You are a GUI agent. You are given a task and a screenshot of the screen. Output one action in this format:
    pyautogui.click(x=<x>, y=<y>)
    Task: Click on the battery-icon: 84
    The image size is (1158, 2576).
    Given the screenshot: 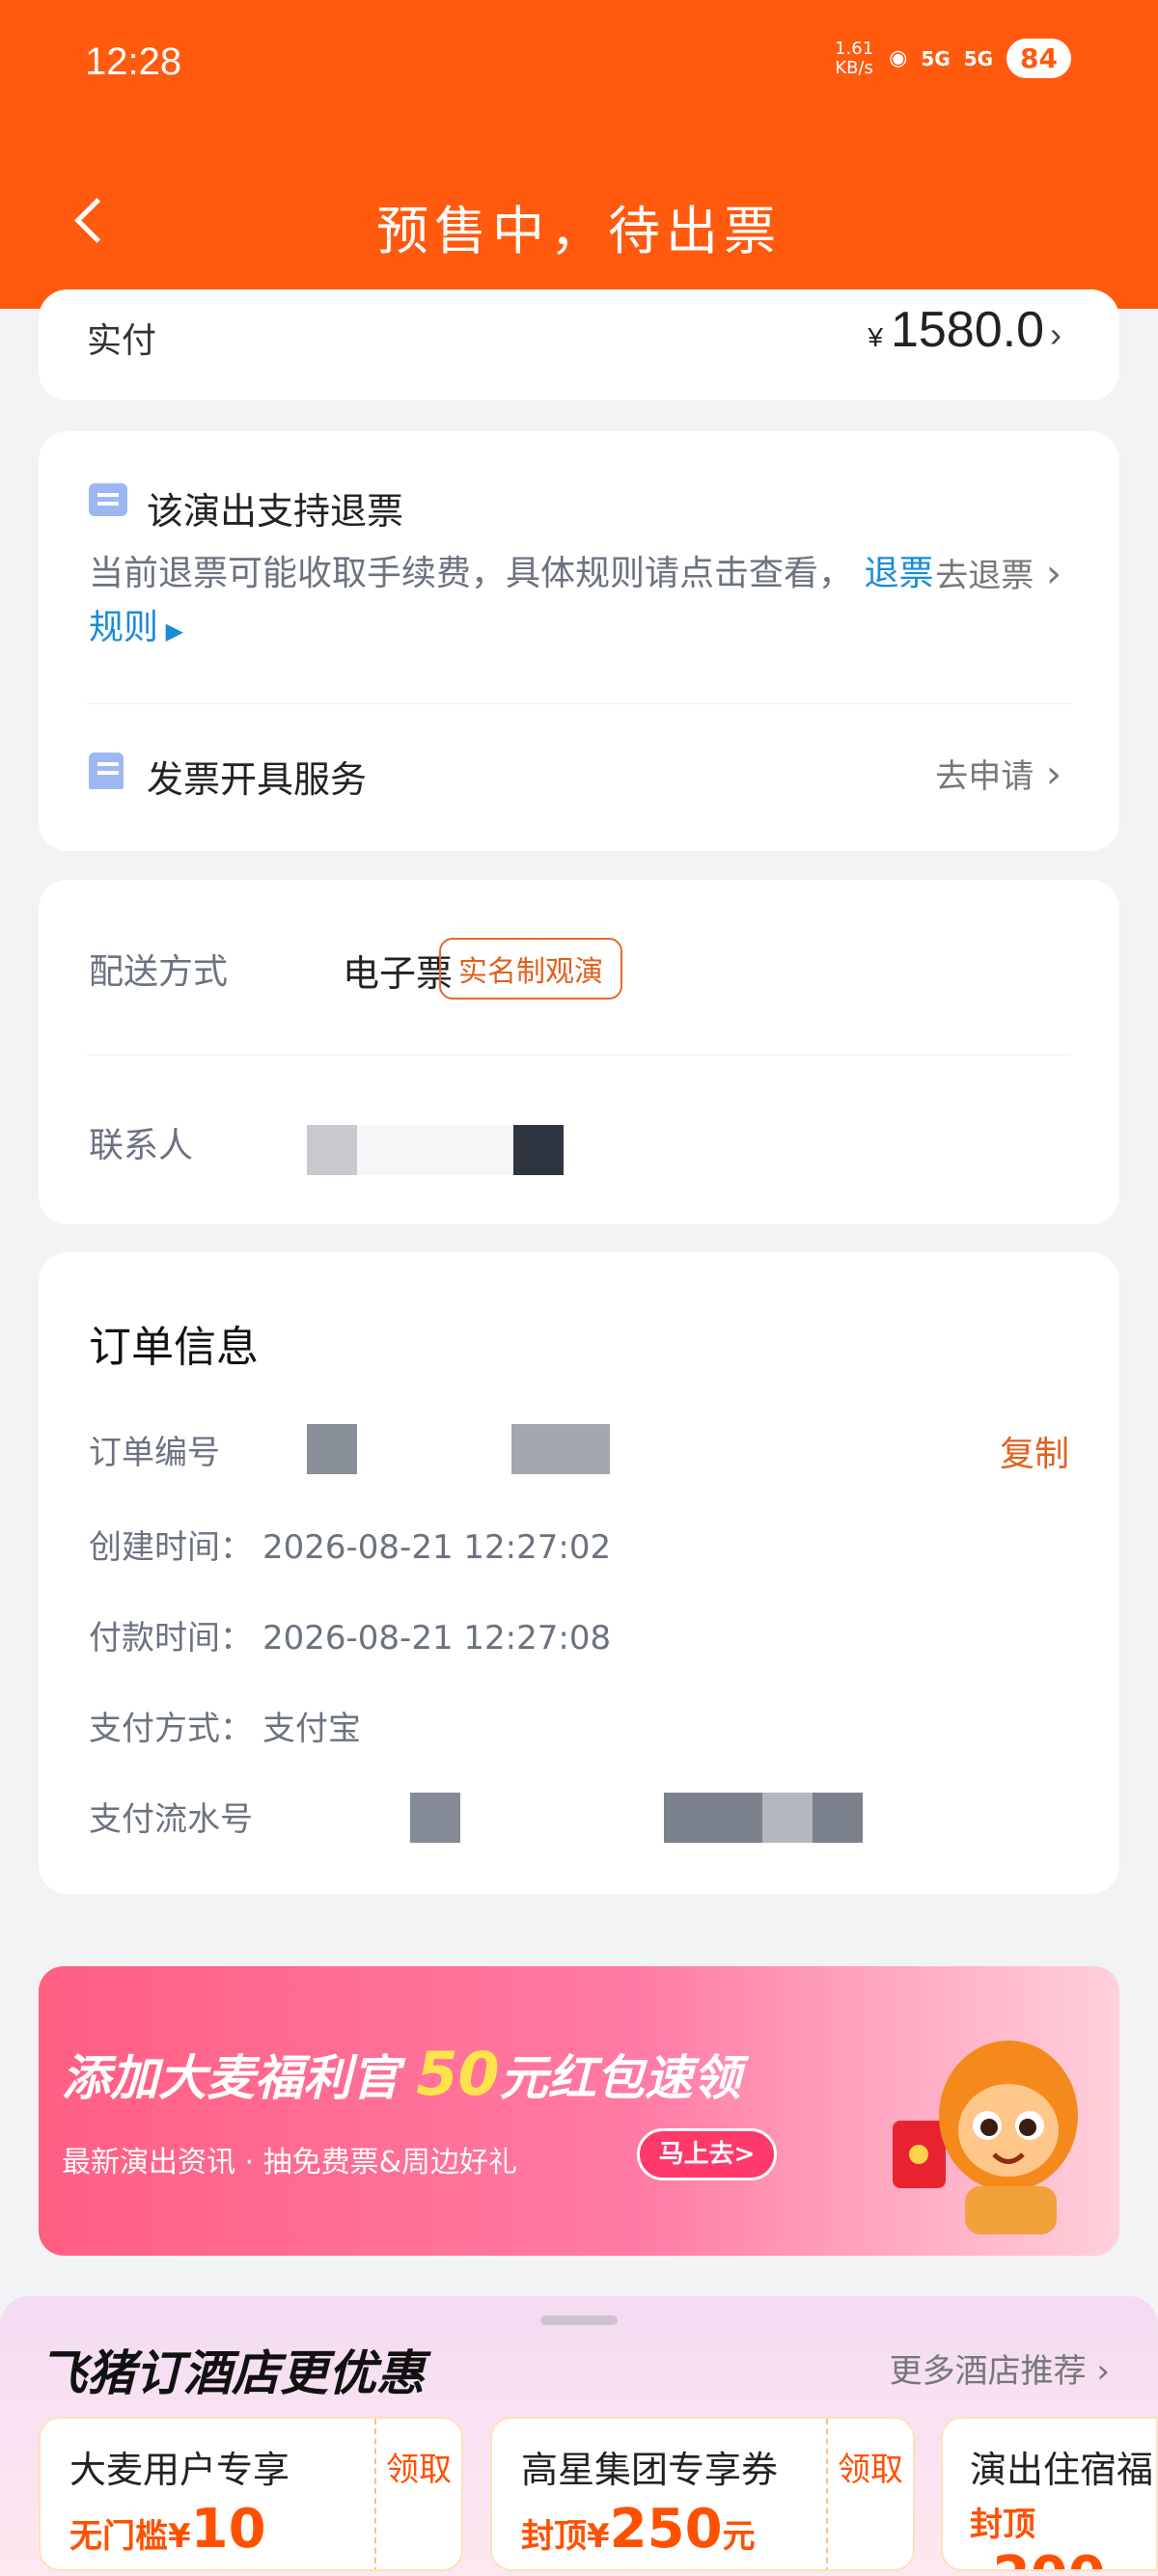 What is the action you would take?
    pyautogui.click(x=1038, y=59)
    